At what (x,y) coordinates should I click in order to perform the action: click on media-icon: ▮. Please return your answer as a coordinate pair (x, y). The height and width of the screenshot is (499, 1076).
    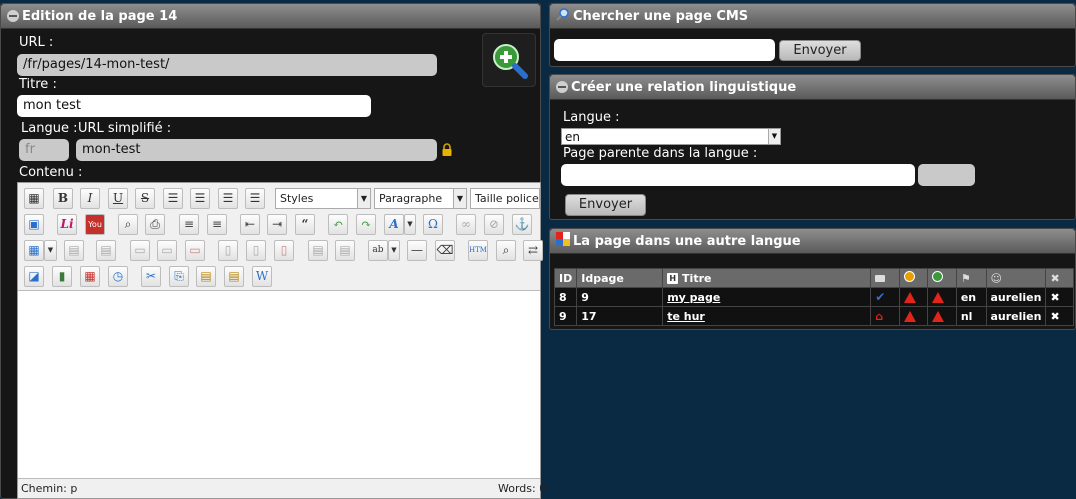
    Looking at the image, I should click on (62, 276).